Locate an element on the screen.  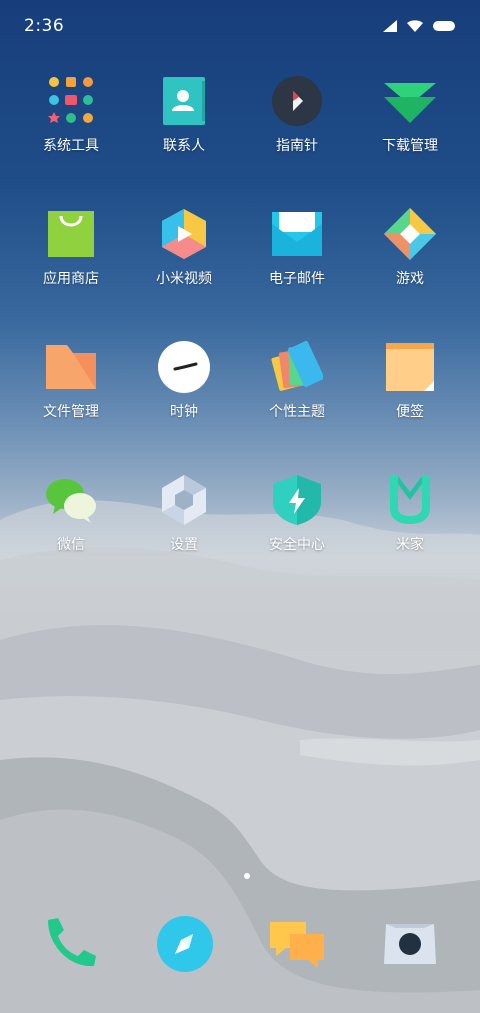
app-label: 指南针 is located at coordinates (297, 146).